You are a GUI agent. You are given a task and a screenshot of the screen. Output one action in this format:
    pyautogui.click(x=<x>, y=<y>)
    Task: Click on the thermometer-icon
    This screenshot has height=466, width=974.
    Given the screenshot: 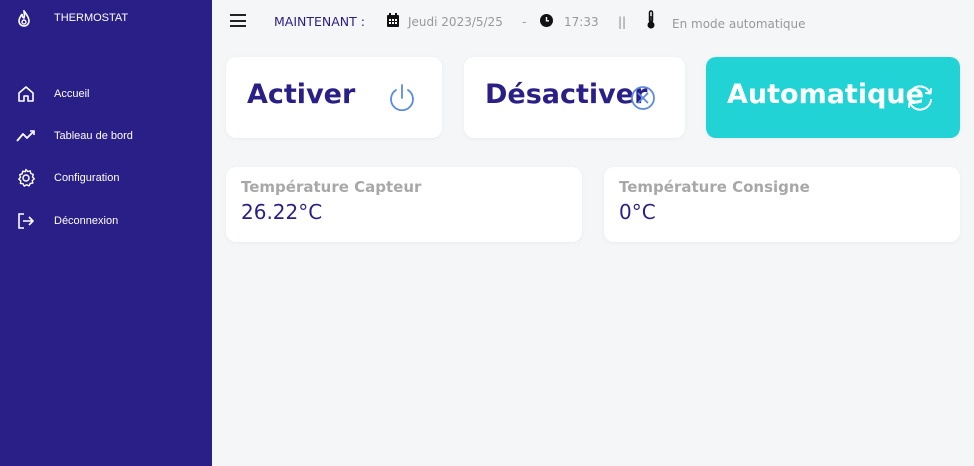 What is the action you would take?
    pyautogui.click(x=651, y=19)
    